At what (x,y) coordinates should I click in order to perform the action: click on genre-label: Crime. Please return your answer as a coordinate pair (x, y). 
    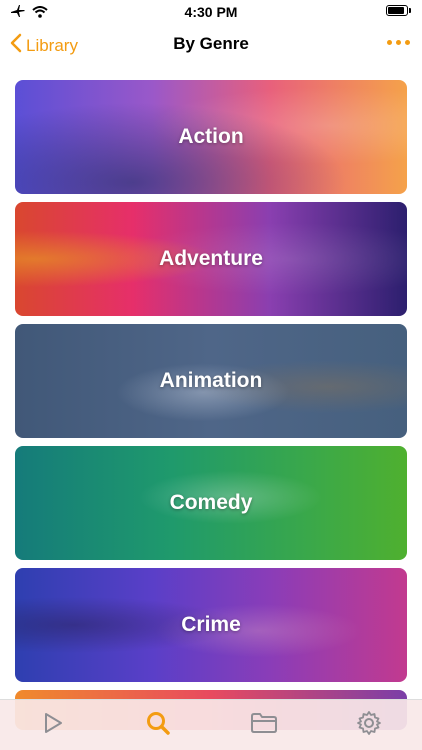
    Looking at the image, I should click on (211, 624).